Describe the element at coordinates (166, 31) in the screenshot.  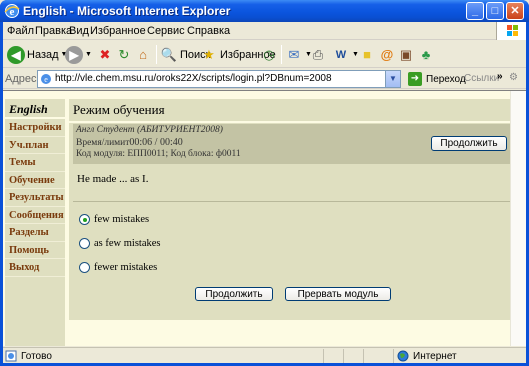
I see `menu-tools: Сервис` at that location.